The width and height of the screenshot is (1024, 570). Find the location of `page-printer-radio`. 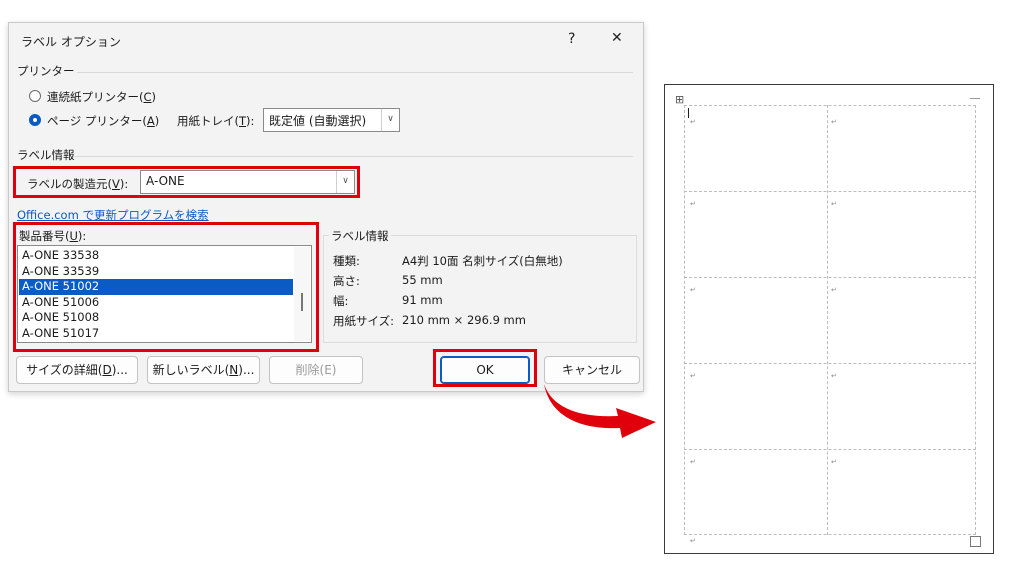

page-printer-radio is located at coordinates (35, 120).